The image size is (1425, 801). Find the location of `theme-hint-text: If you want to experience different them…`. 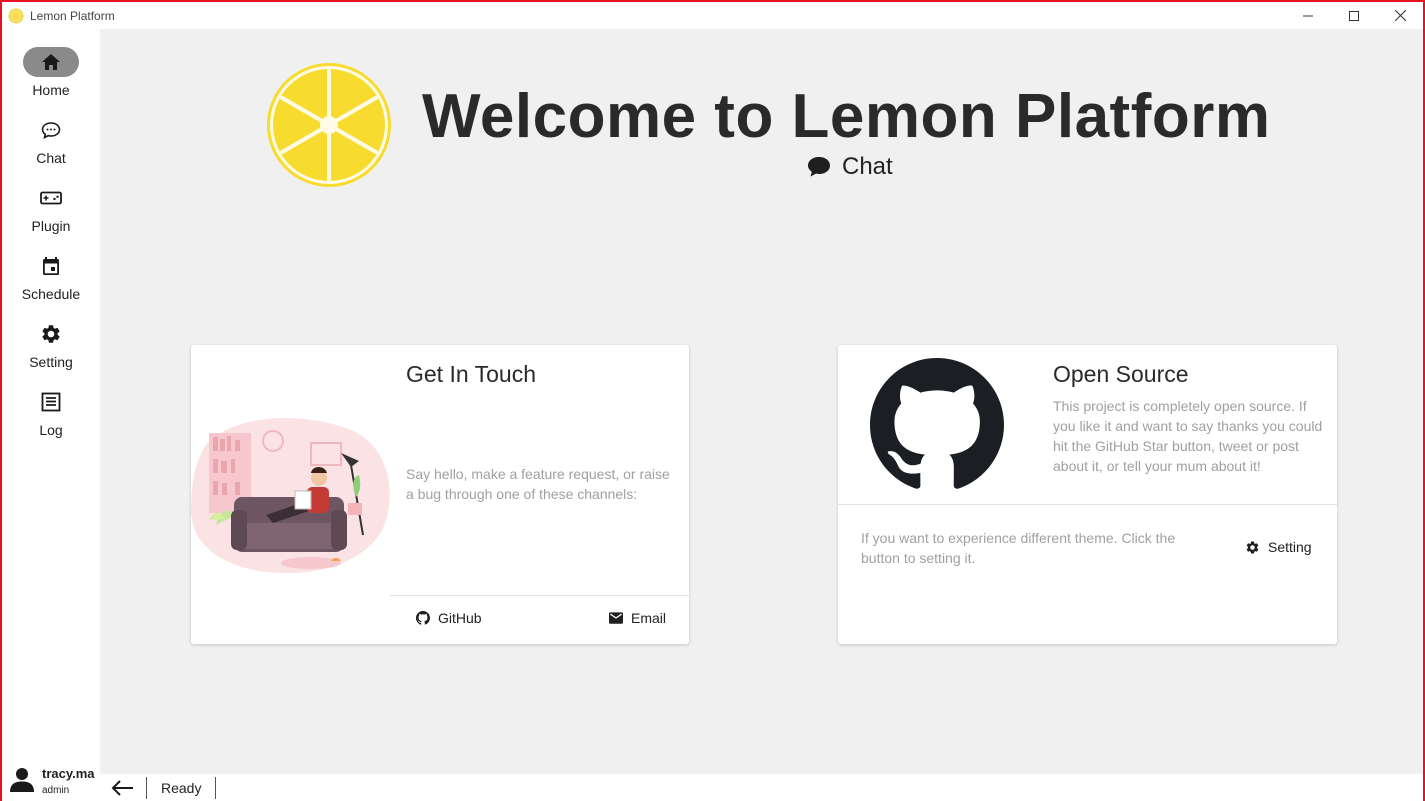

theme-hint-text: If you want to experience different them… is located at coordinates (1018, 548).